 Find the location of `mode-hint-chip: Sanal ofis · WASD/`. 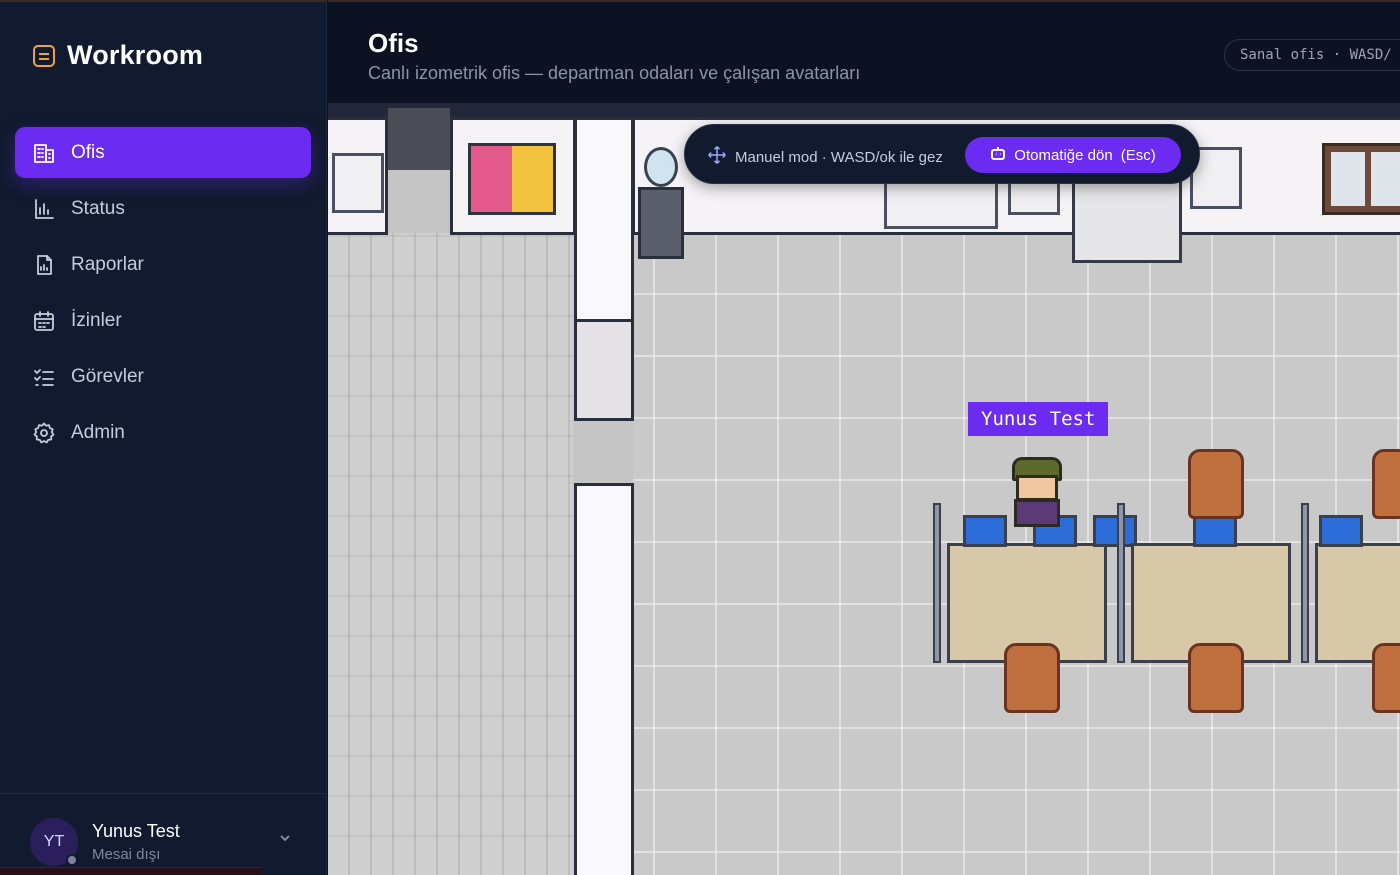

mode-hint-chip: Sanal ofis · WASD/ is located at coordinates (1312, 55).